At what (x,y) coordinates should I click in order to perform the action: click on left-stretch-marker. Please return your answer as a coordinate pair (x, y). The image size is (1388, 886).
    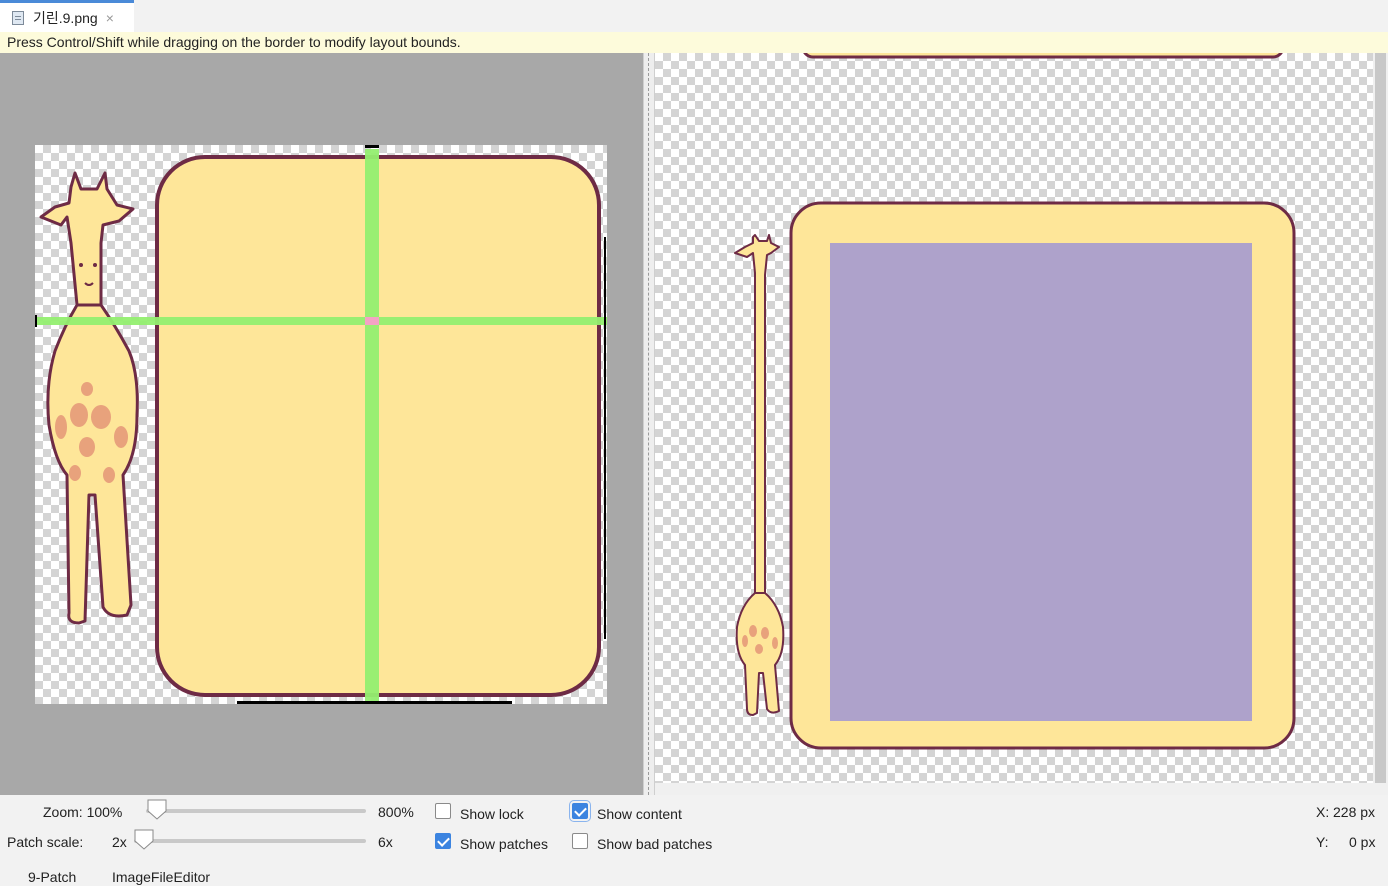
    Looking at the image, I should click on (36, 321).